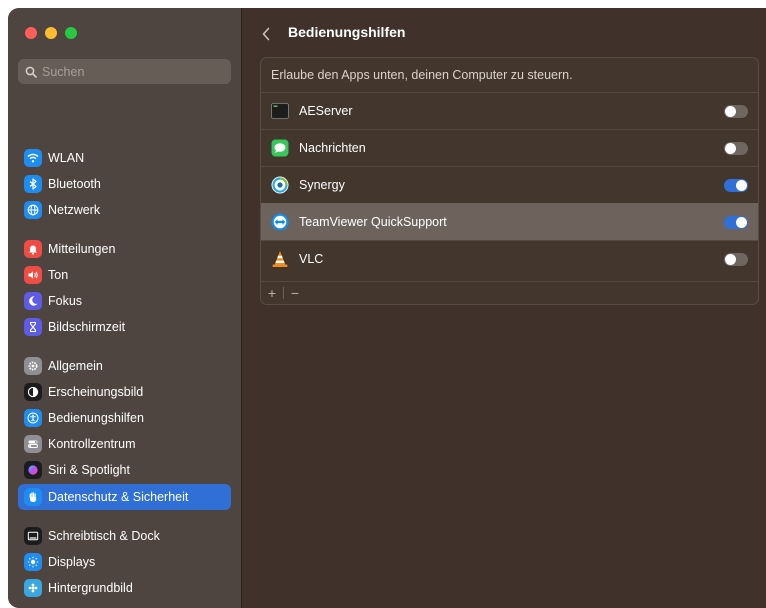 The image size is (766, 608). I want to click on speaker-icon, so click(33, 275).